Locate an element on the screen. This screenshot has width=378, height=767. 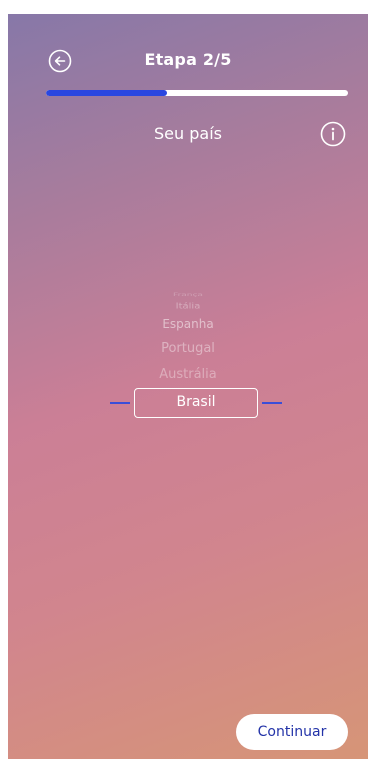
step-title: Etapa 2/5 is located at coordinates (188, 59).